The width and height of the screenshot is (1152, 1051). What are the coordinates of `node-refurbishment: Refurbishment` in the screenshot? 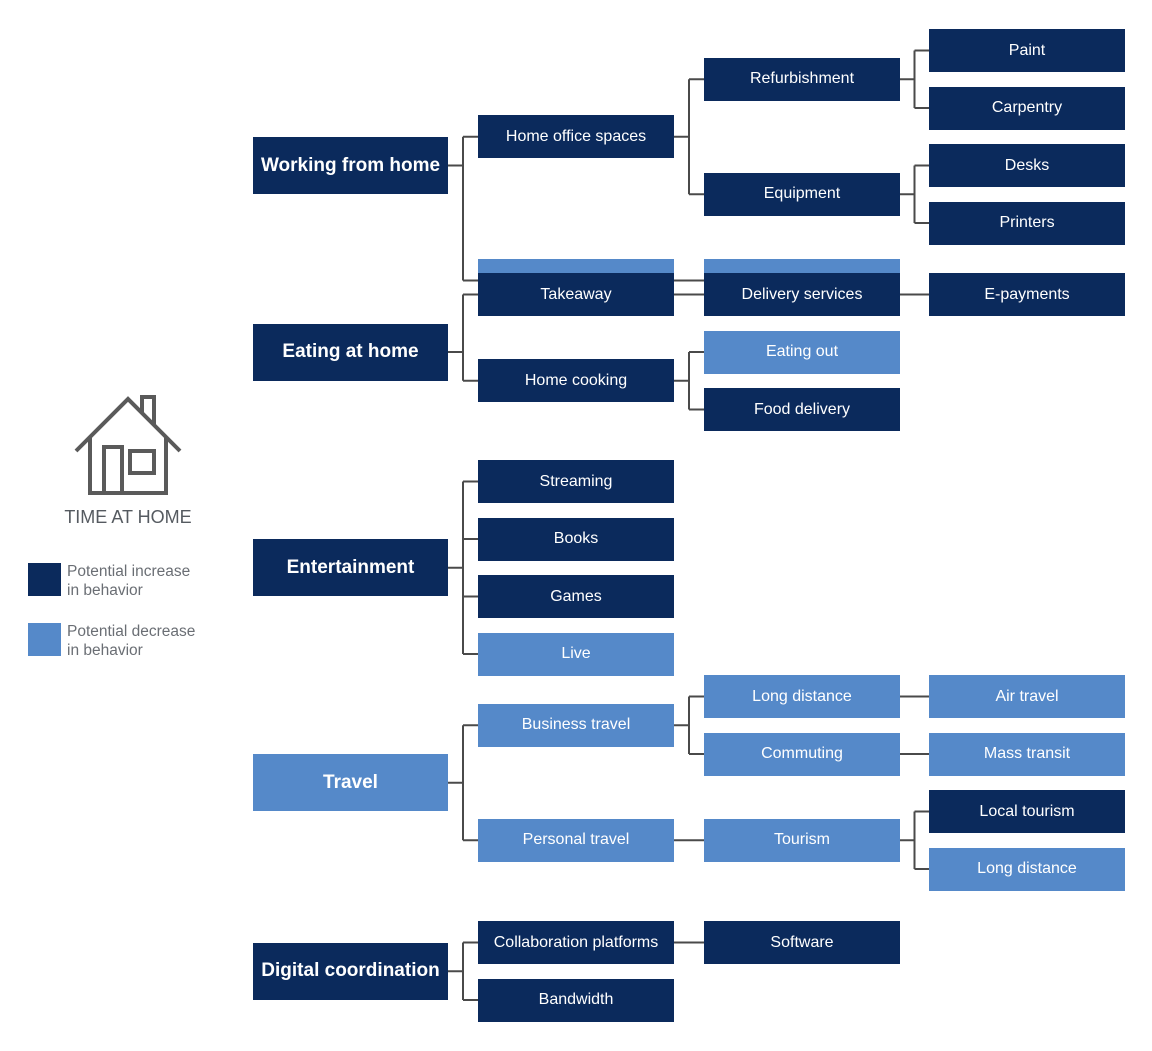 It's located at (802, 79).